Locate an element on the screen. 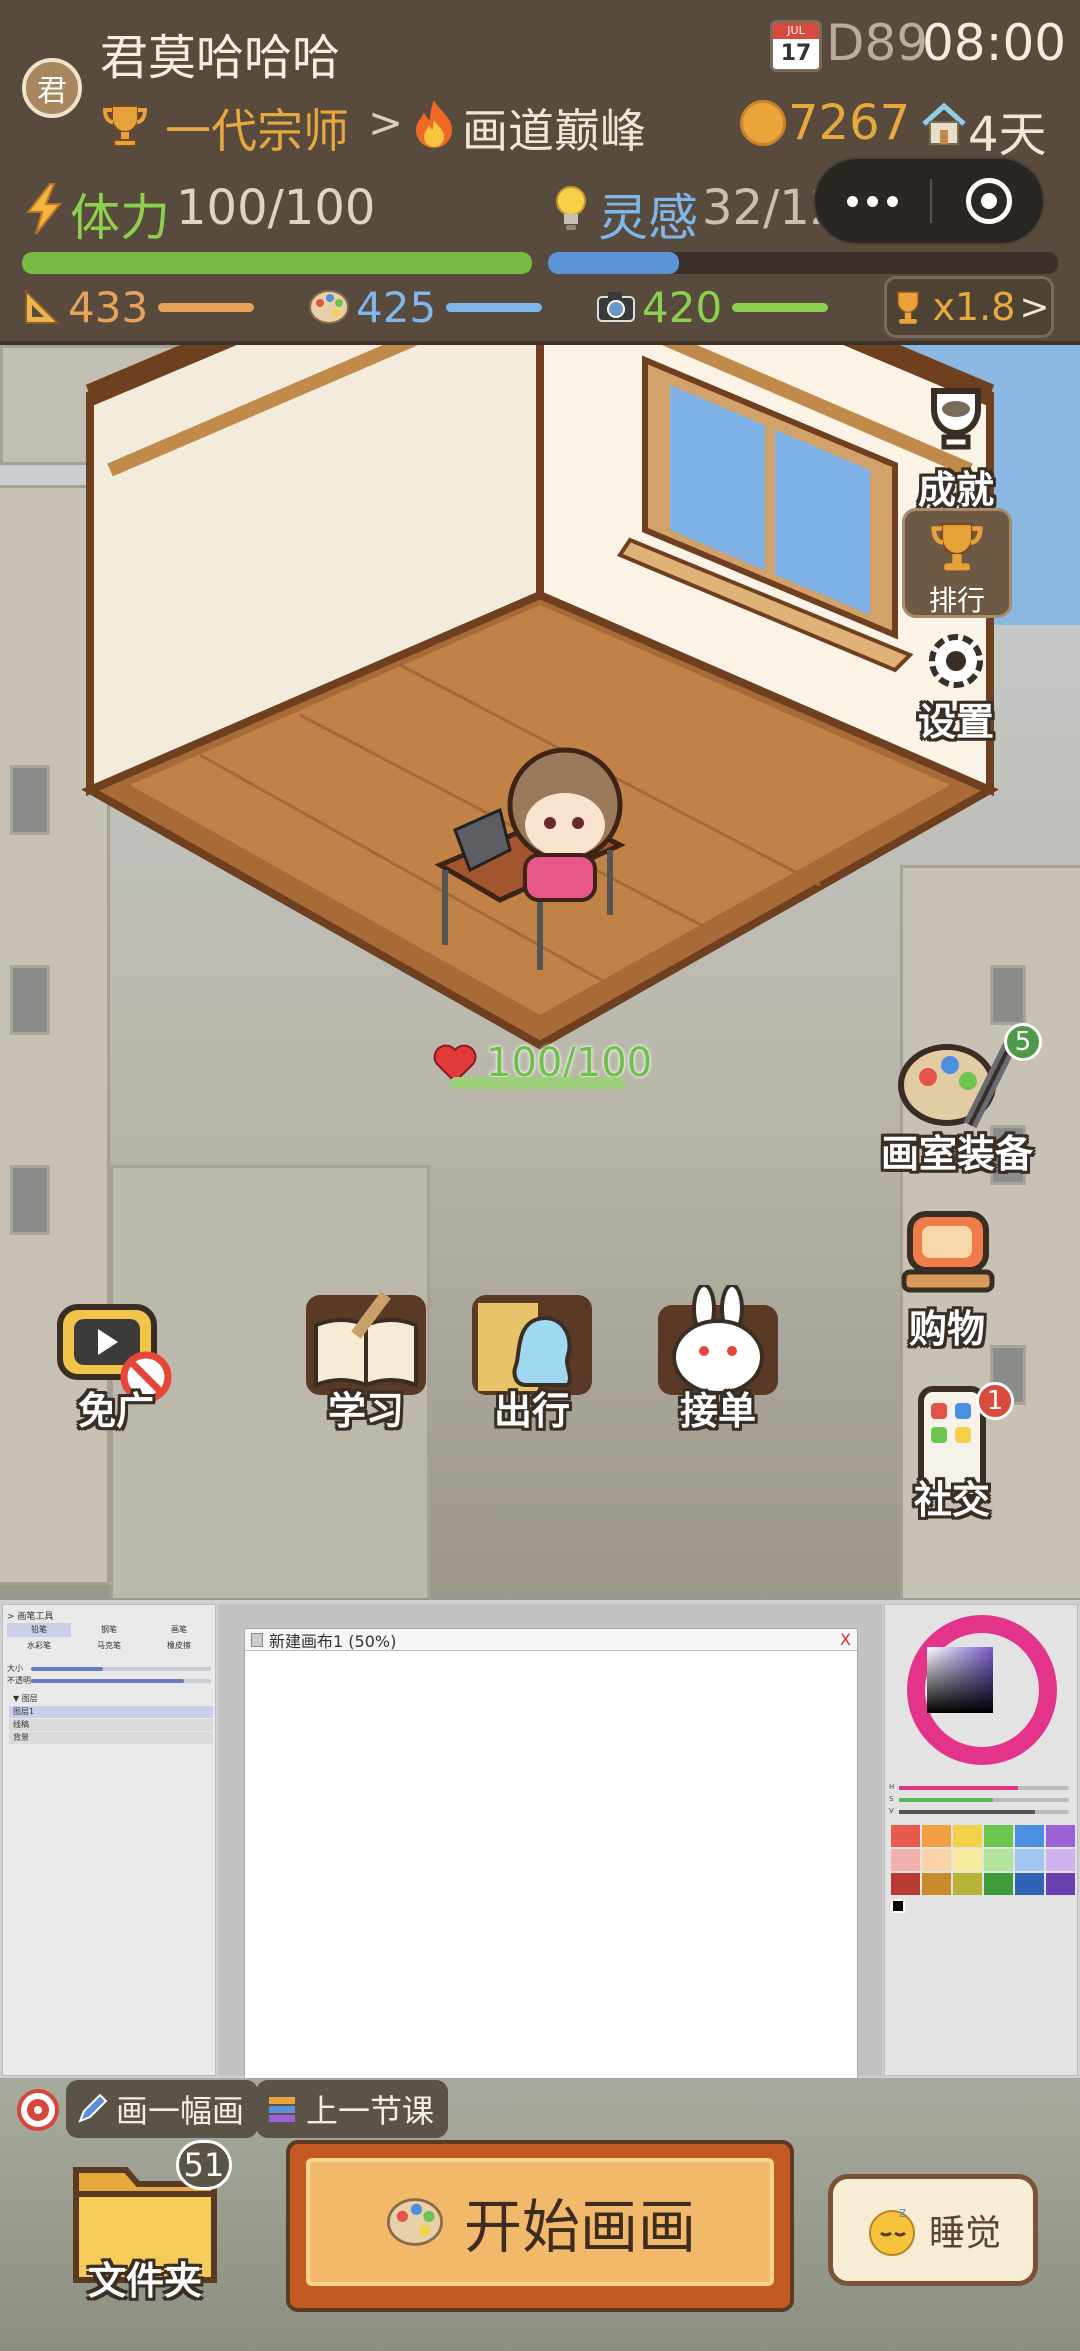 Image resolution: width=1080 pixels, height=2351 pixels. skill-color: 425 is located at coordinates (425, 307).